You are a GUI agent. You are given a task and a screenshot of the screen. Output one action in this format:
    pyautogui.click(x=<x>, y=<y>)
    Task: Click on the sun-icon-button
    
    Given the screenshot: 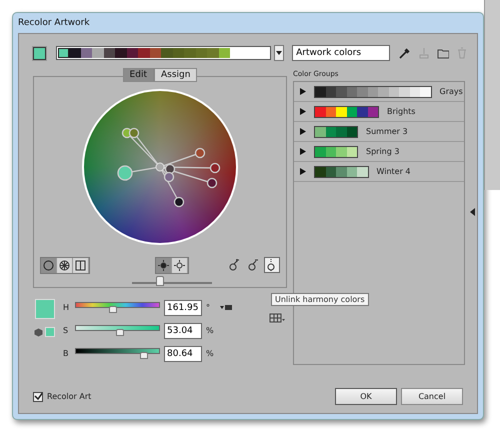 What is the action you would take?
    pyautogui.click(x=164, y=265)
    